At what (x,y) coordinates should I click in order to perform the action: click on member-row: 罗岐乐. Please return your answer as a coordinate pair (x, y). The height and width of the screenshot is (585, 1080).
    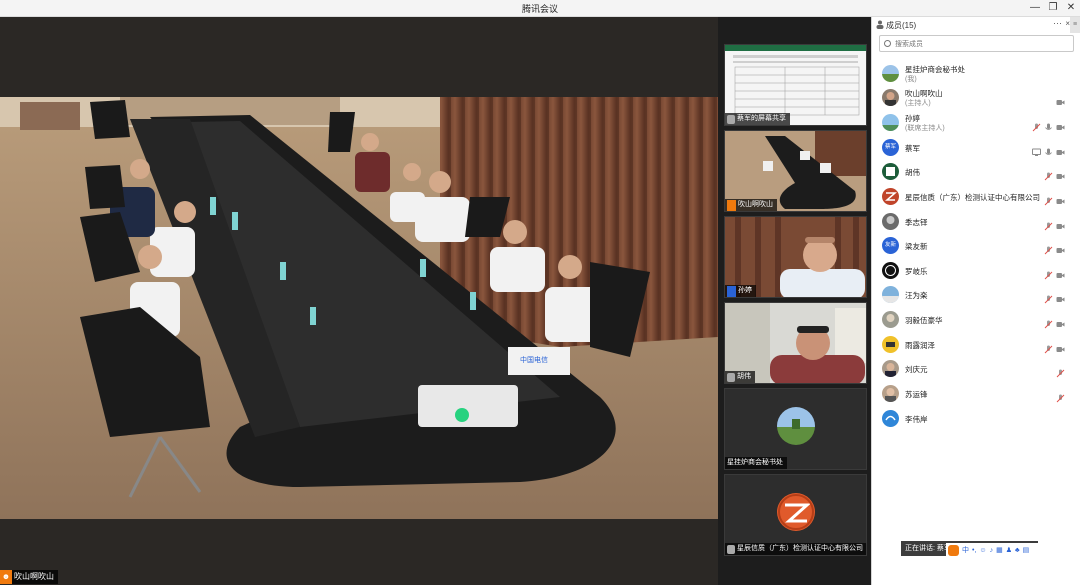
    Looking at the image, I should click on (976, 271).